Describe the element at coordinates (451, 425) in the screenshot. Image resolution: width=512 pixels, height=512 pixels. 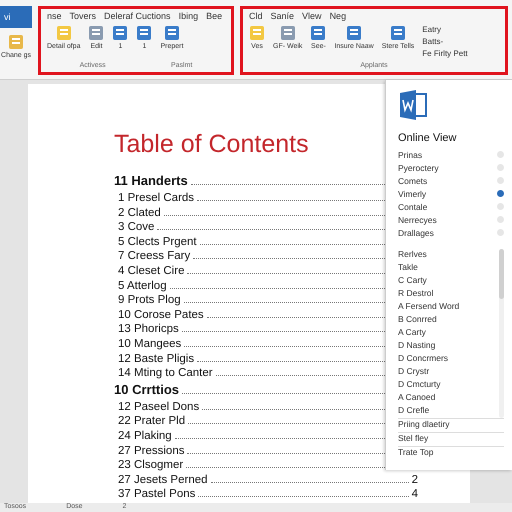
I see `panel-item: Priing dlaetiry` at that location.